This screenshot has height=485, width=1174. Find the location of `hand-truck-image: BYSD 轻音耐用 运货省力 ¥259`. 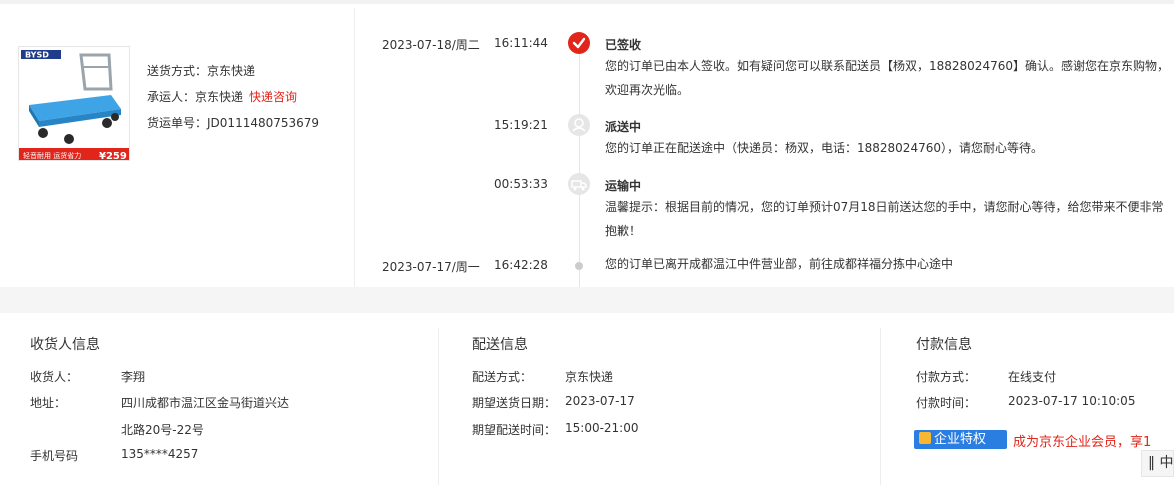

hand-truck-image: BYSD 轻音耐用 运货省力 ¥259 is located at coordinates (74, 104).